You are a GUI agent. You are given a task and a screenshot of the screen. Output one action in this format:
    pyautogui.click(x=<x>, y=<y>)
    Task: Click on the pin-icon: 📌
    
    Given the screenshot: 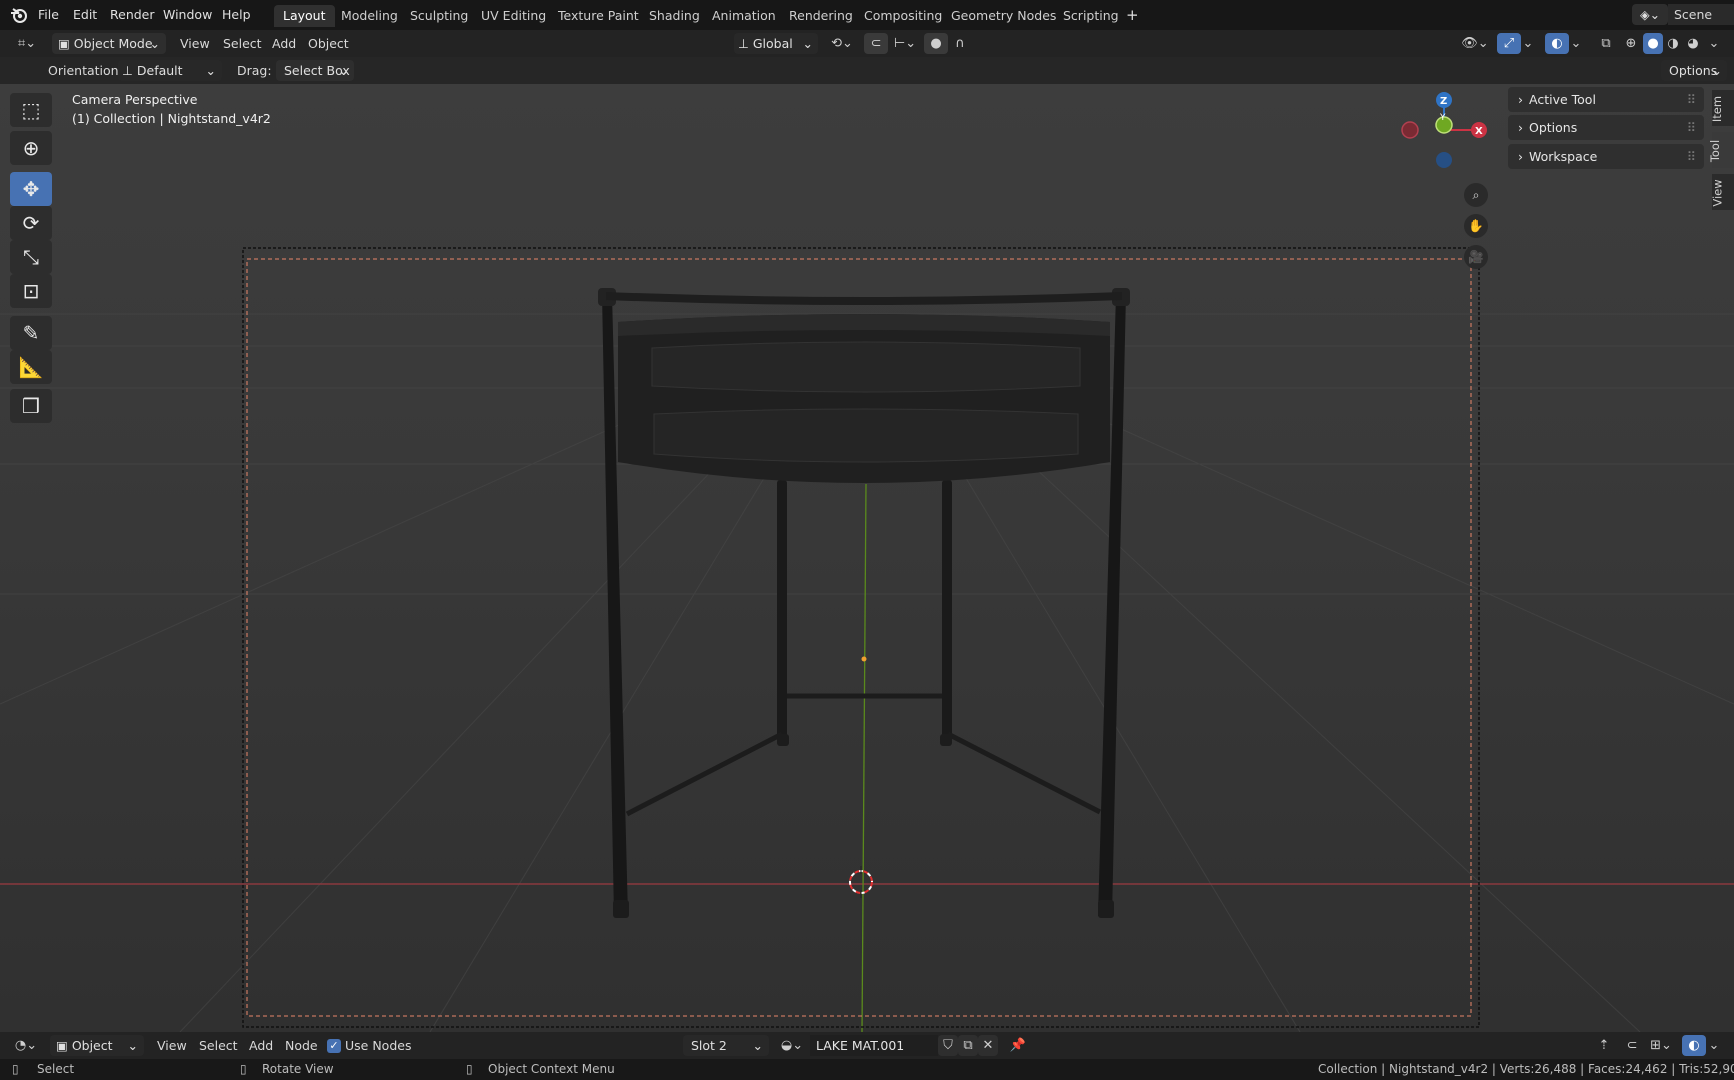 What is the action you would take?
    pyautogui.click(x=1018, y=1045)
    